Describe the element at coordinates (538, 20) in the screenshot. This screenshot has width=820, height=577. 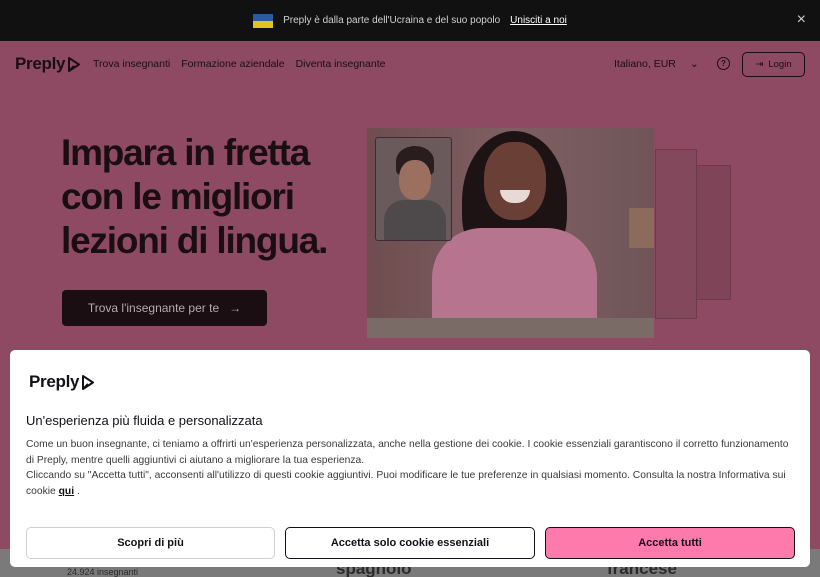
I see `banner-join-link: Unisciti a noi` at that location.